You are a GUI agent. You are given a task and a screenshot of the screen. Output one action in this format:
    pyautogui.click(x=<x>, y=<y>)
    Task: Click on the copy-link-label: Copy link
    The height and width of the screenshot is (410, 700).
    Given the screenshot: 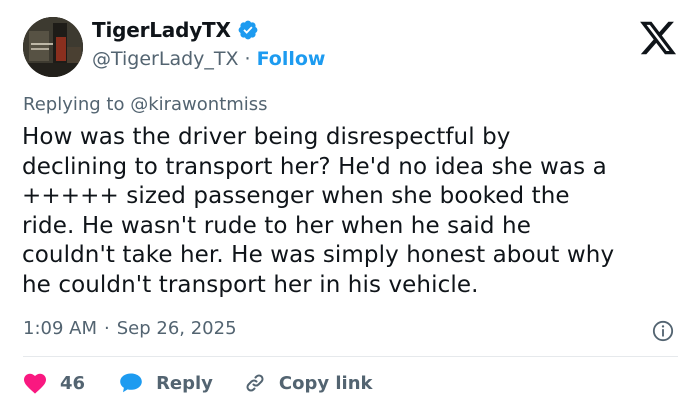 What is the action you would take?
    pyautogui.click(x=325, y=383)
    